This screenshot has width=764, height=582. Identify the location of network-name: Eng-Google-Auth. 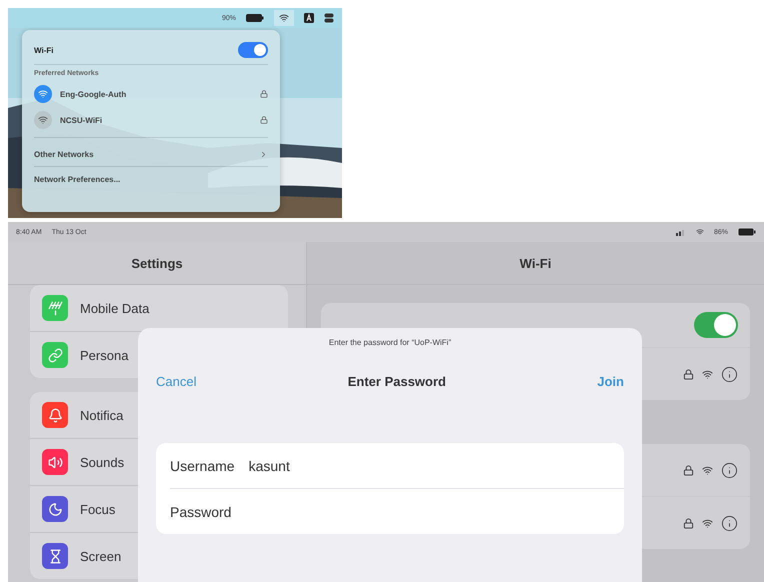
(156, 94).